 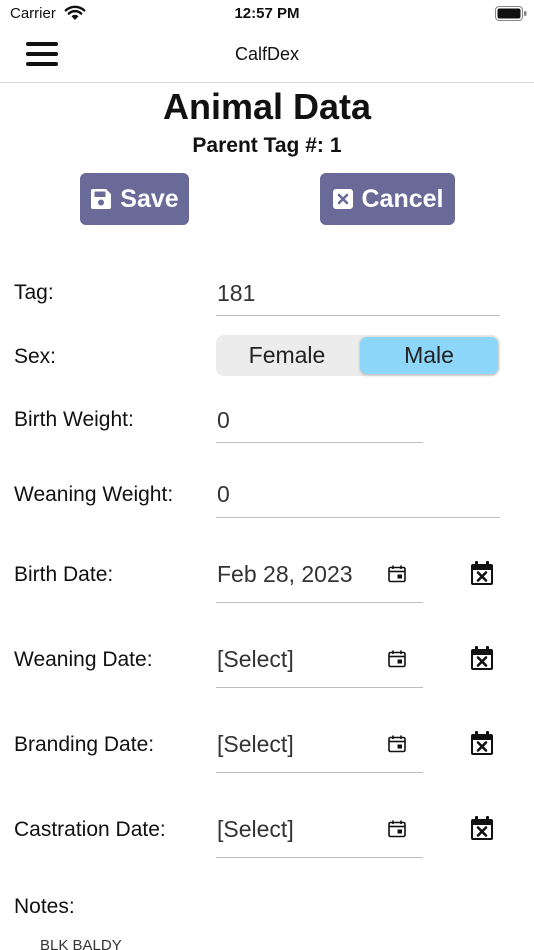 What do you see at coordinates (429, 355) in the screenshot?
I see `sex-option-male: Male` at bounding box center [429, 355].